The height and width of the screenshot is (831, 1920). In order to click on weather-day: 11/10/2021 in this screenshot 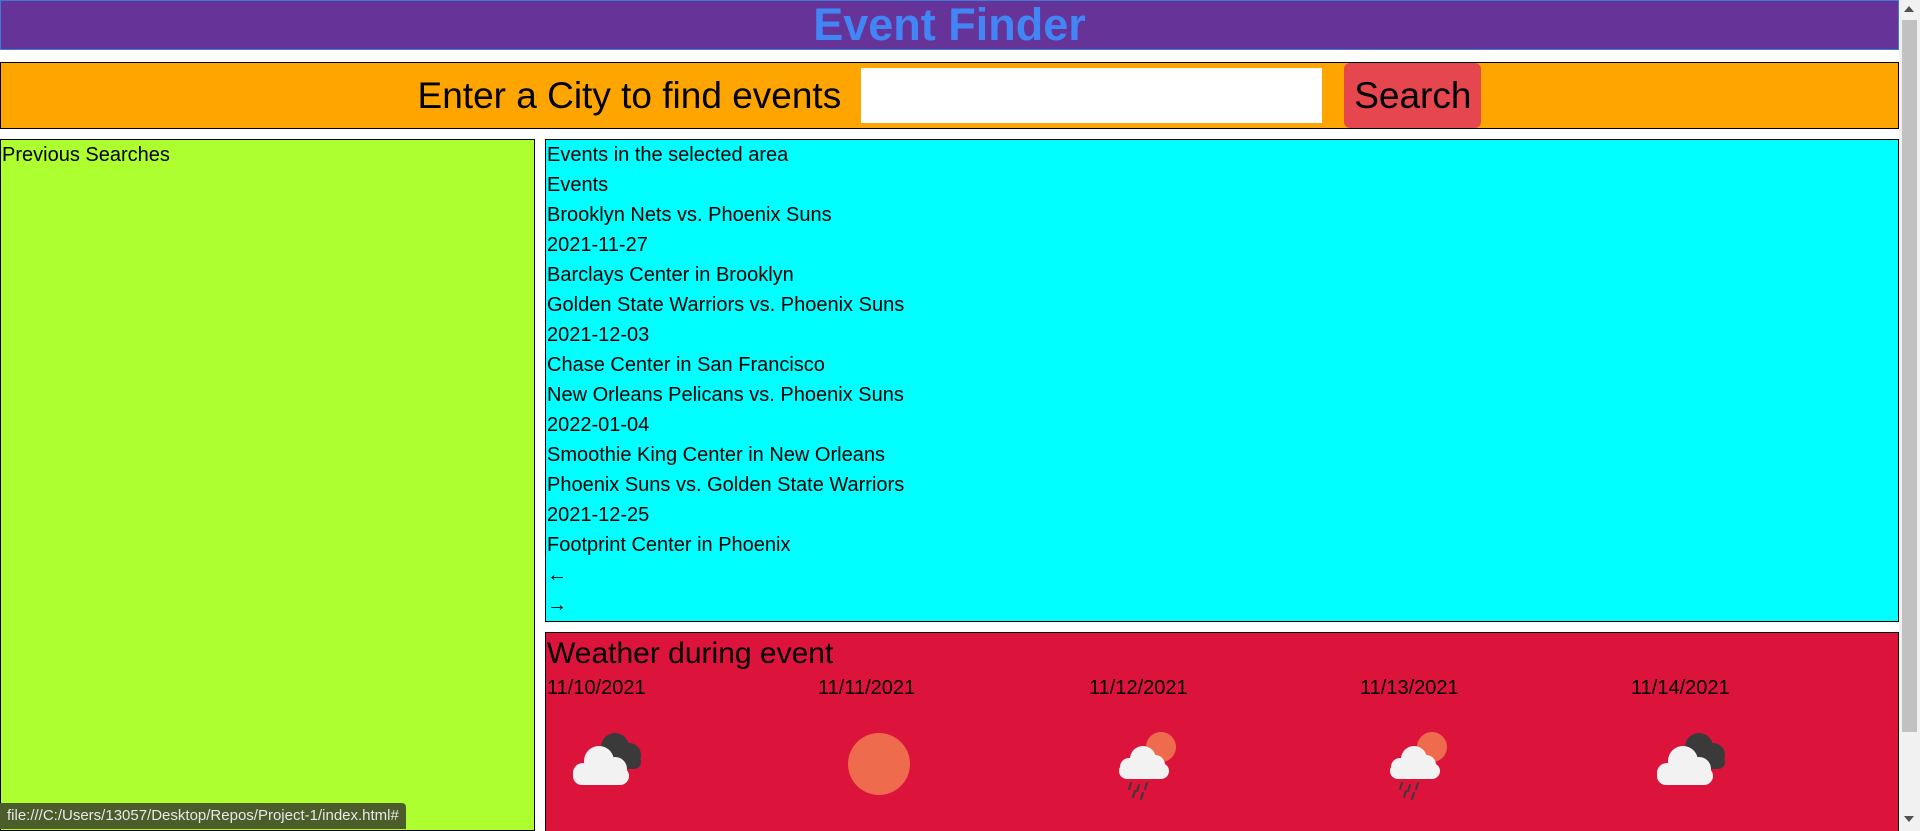, I will do `click(647, 731)`.